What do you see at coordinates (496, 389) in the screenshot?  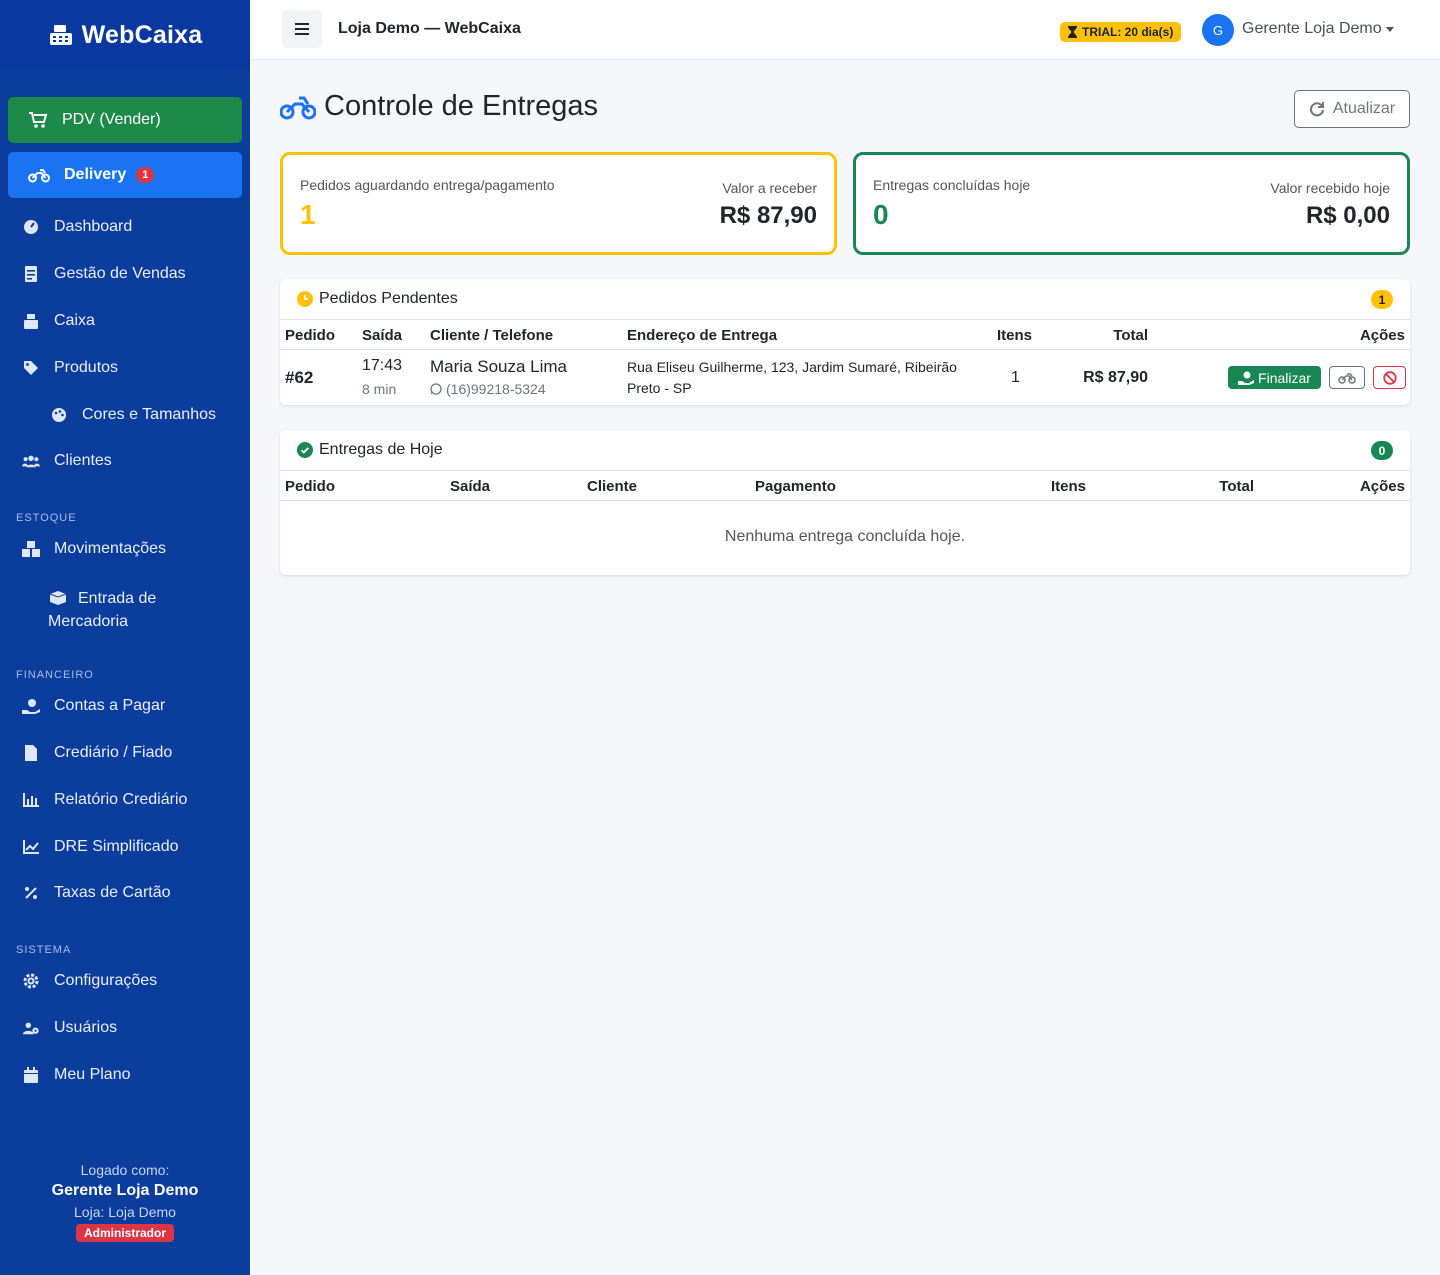 I see `client-phone: (16)99218-5324` at bounding box center [496, 389].